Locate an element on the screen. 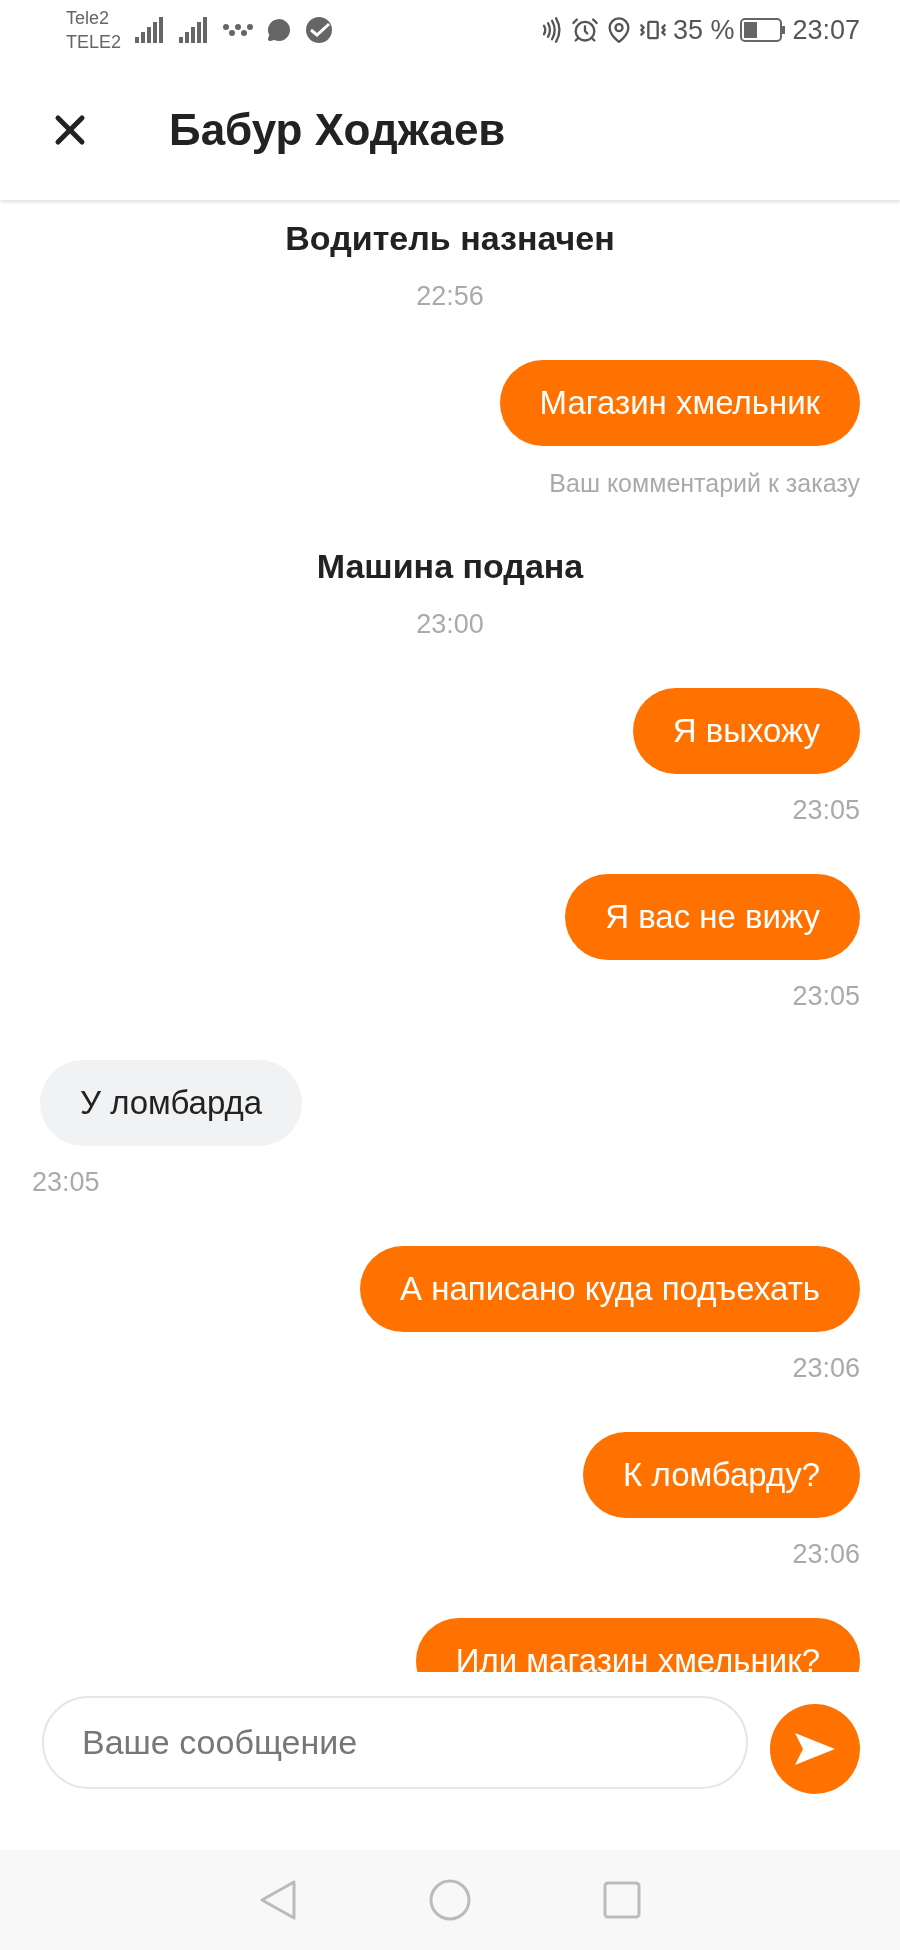  recents-button is located at coordinates (622, 1900).